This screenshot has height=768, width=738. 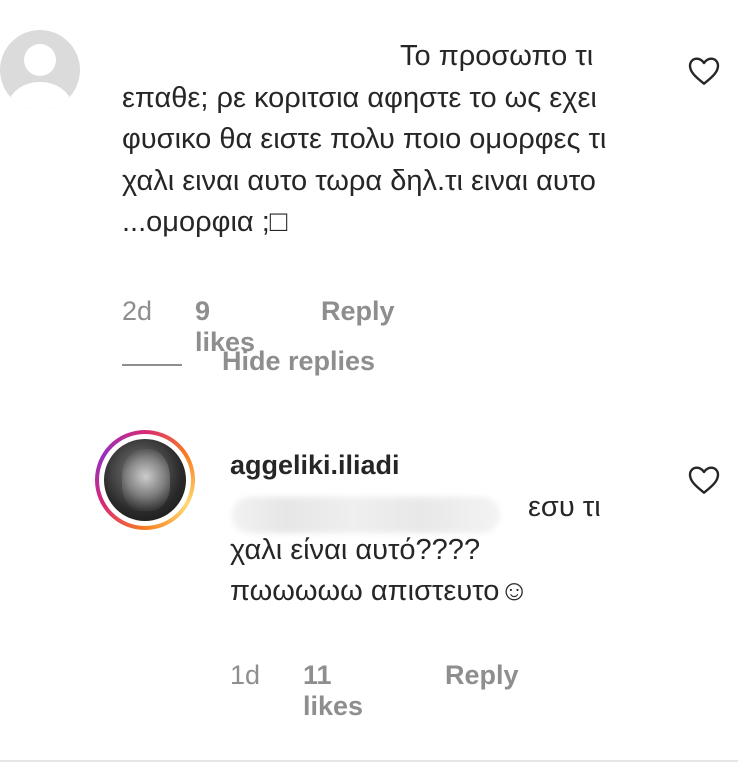 What do you see at coordinates (315, 465) in the screenshot?
I see `reply-username: aggeliki.iliadi` at bounding box center [315, 465].